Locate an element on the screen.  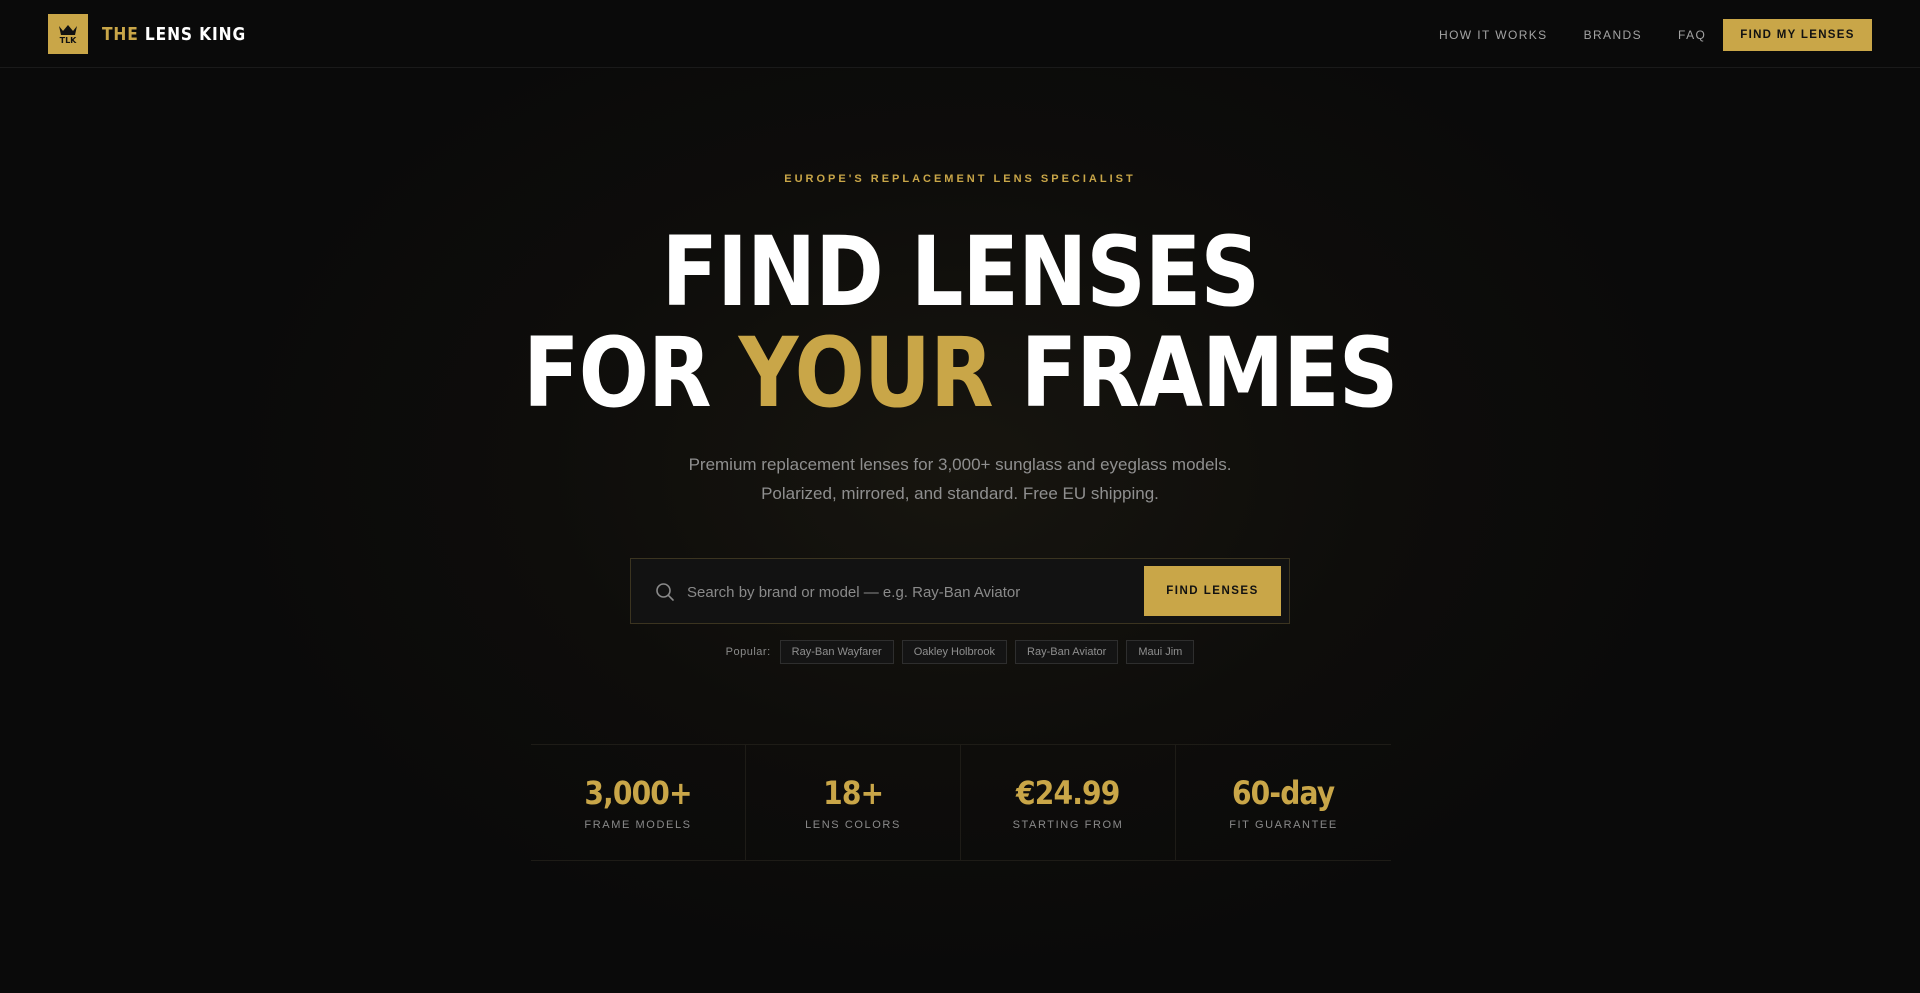
stat-starting-from: €24.99 STARTING FROM is located at coordinates (1068, 802).